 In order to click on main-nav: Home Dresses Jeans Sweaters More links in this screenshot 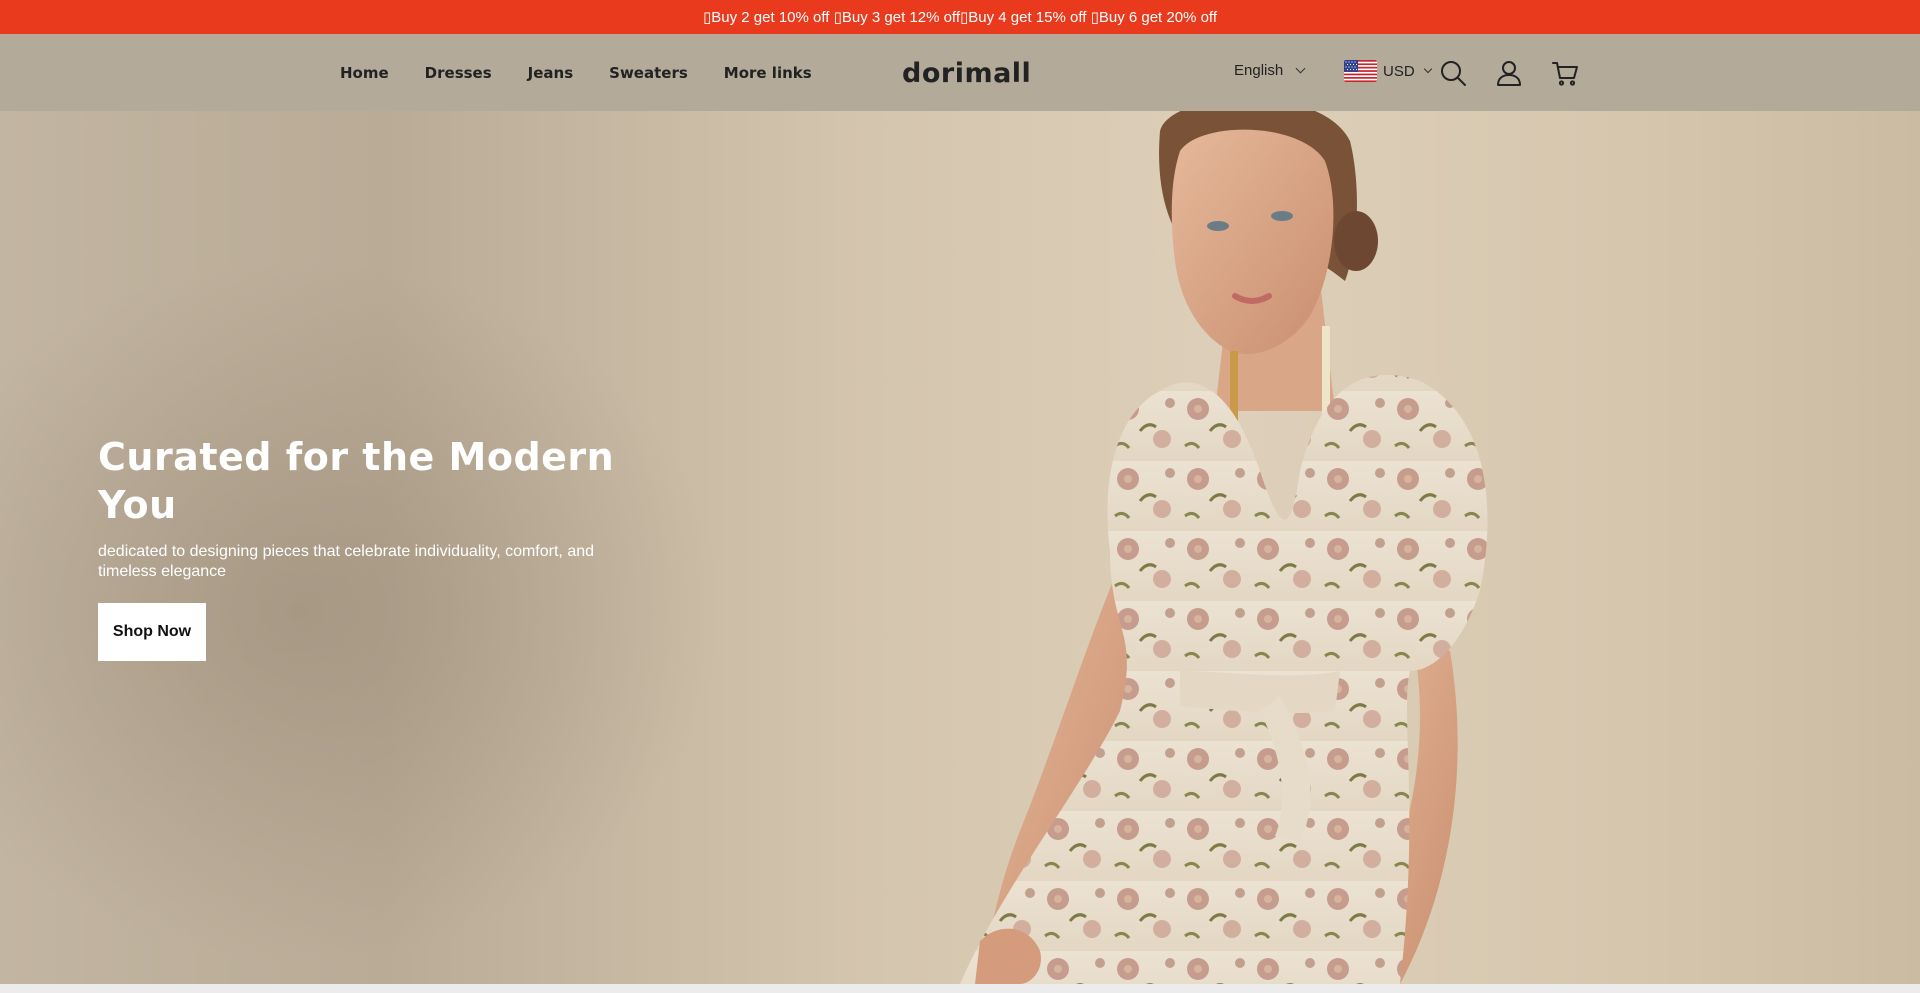, I will do `click(594, 72)`.